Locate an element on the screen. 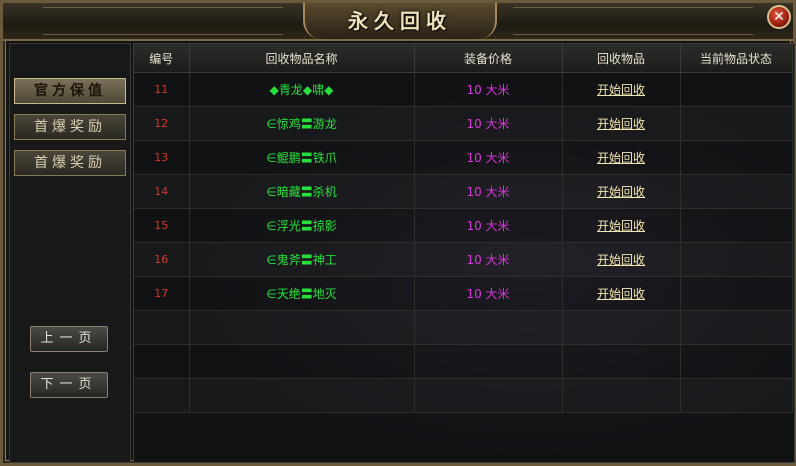 The width and height of the screenshot is (796, 466). table-row: 17 ∈天绝〓地灭 10 大米 开始回收 is located at coordinates (463, 293).